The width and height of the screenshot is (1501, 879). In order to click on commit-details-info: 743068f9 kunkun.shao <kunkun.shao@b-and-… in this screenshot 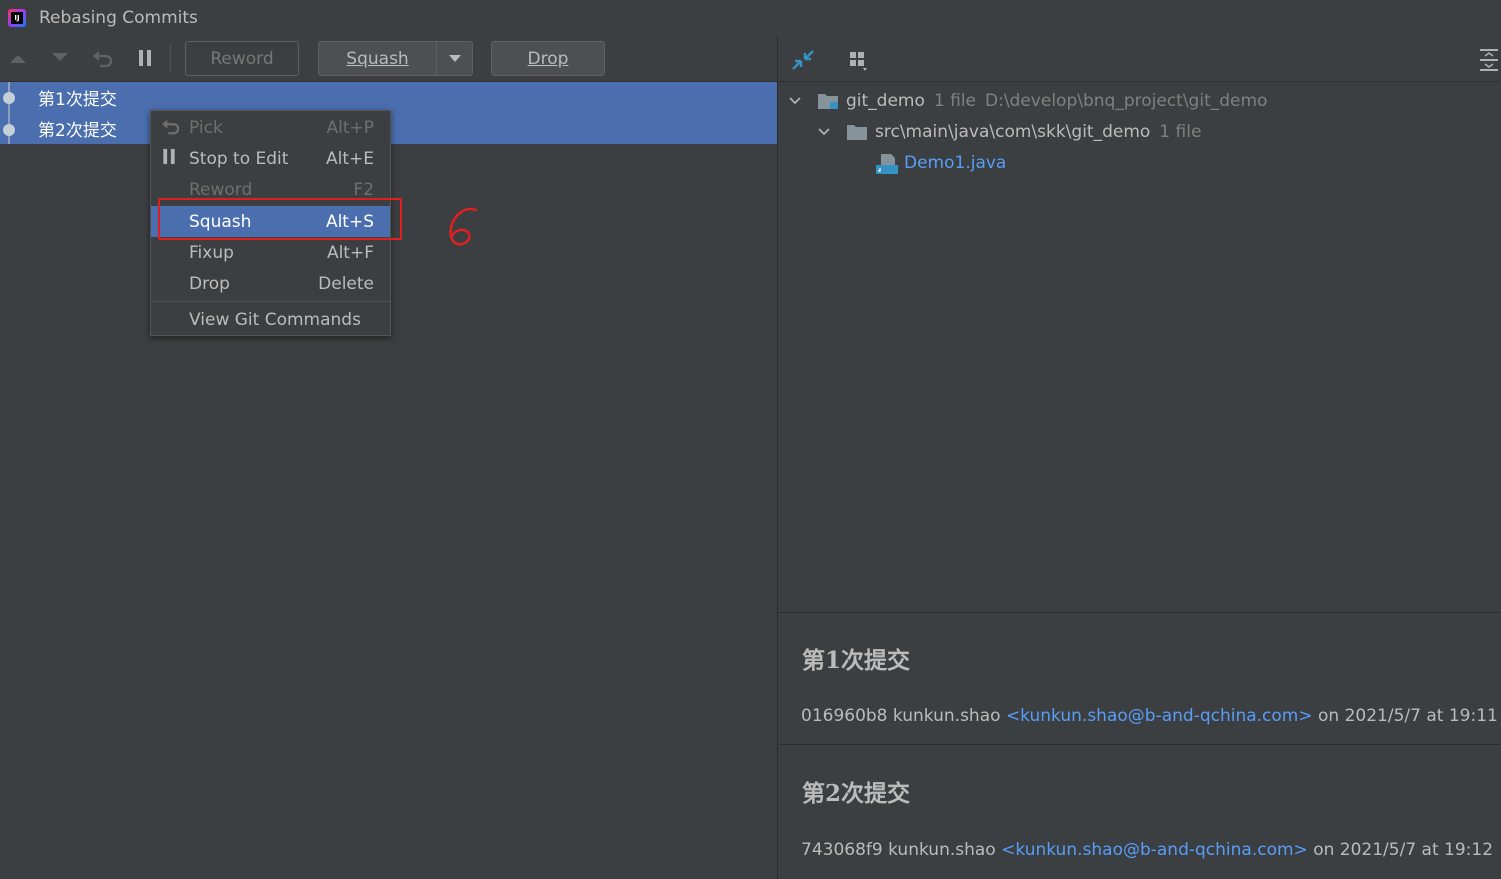, I will do `click(1147, 850)`.